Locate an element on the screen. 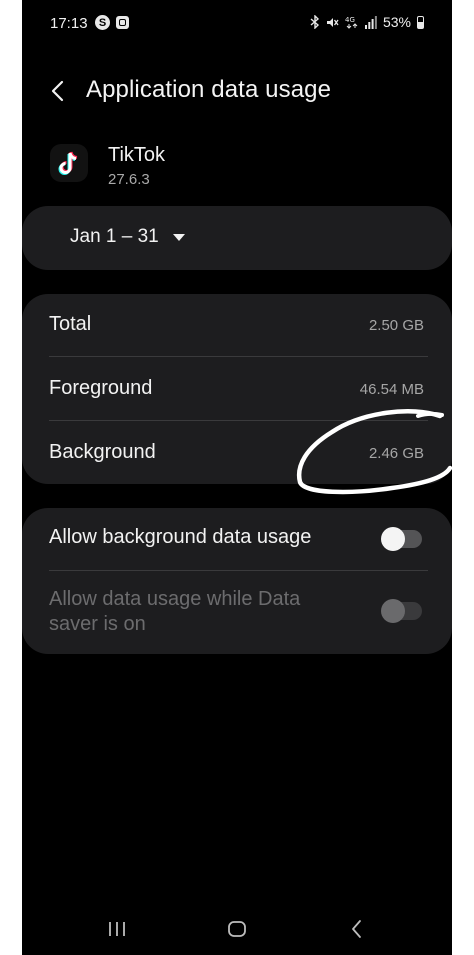 The width and height of the screenshot is (474, 955). usage-label: Total is located at coordinates (70, 324).